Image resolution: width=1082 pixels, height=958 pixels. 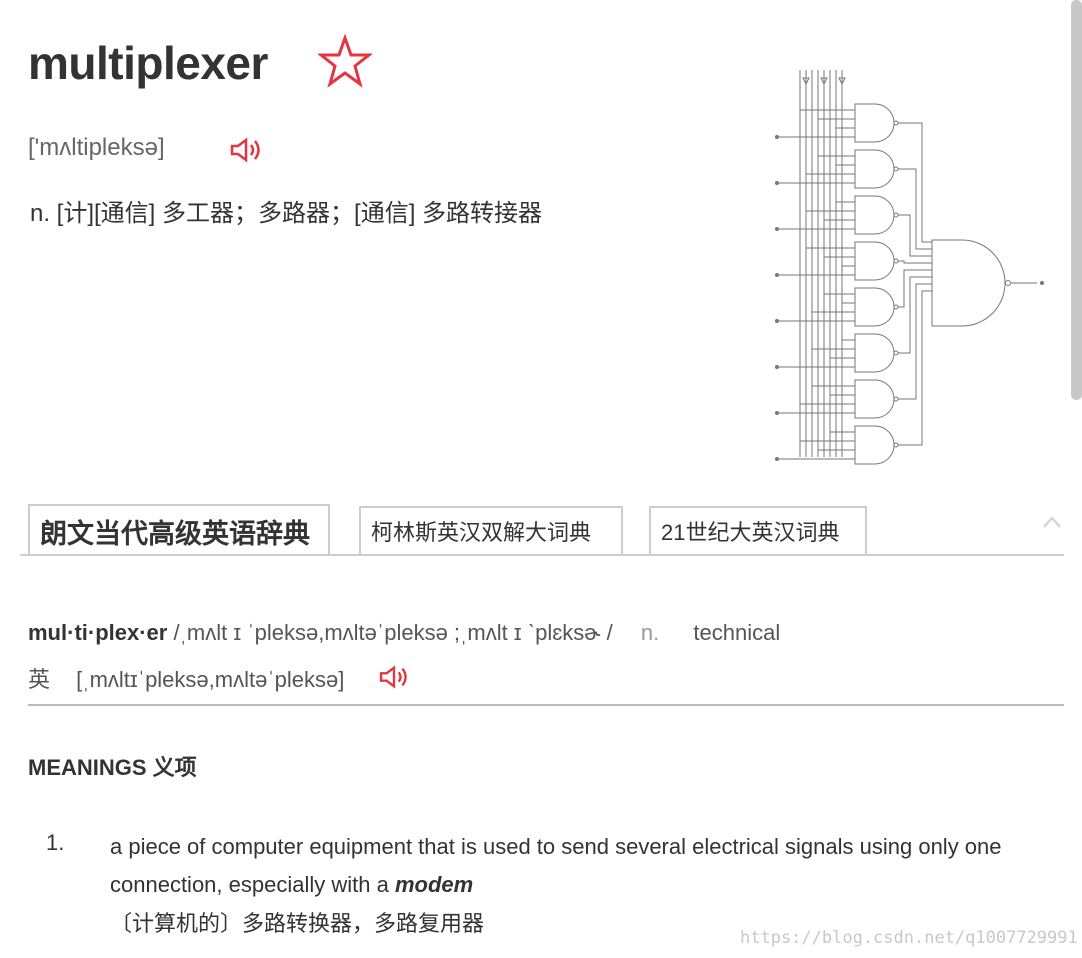 What do you see at coordinates (98, 632) in the screenshot?
I see `syllables: mul·ti·plex·er` at bounding box center [98, 632].